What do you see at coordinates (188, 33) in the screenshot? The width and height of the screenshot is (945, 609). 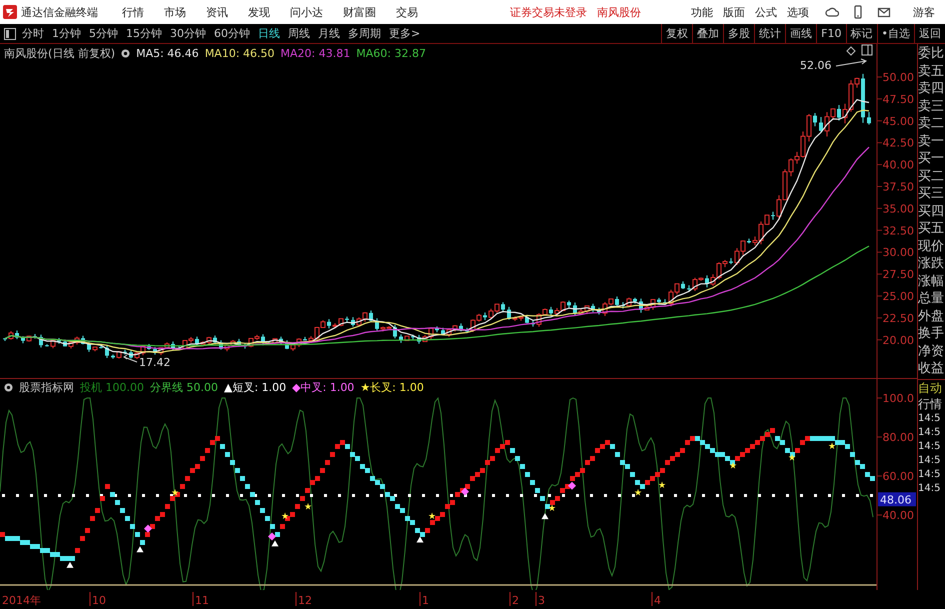 I see `period-tab: 30分钟` at bounding box center [188, 33].